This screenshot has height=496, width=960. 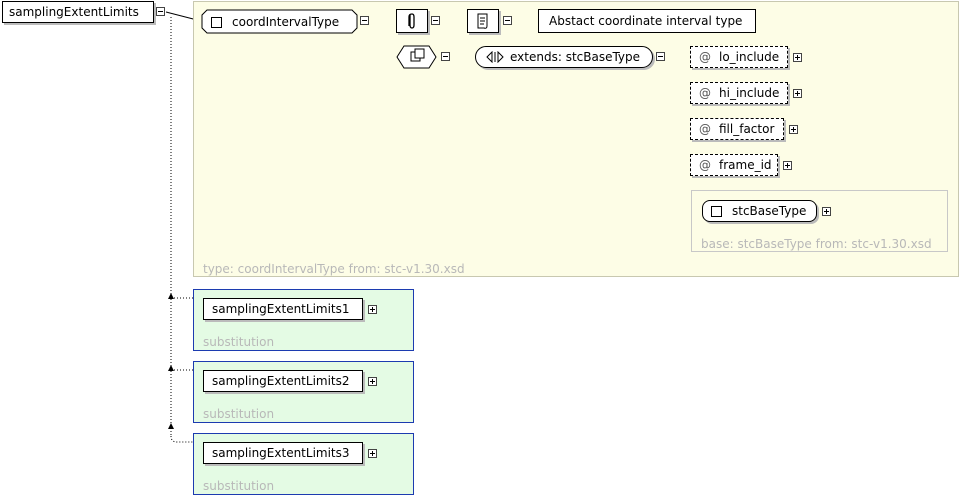 I want to click on attribute-lo-include-expand-toggle, so click(x=797, y=57).